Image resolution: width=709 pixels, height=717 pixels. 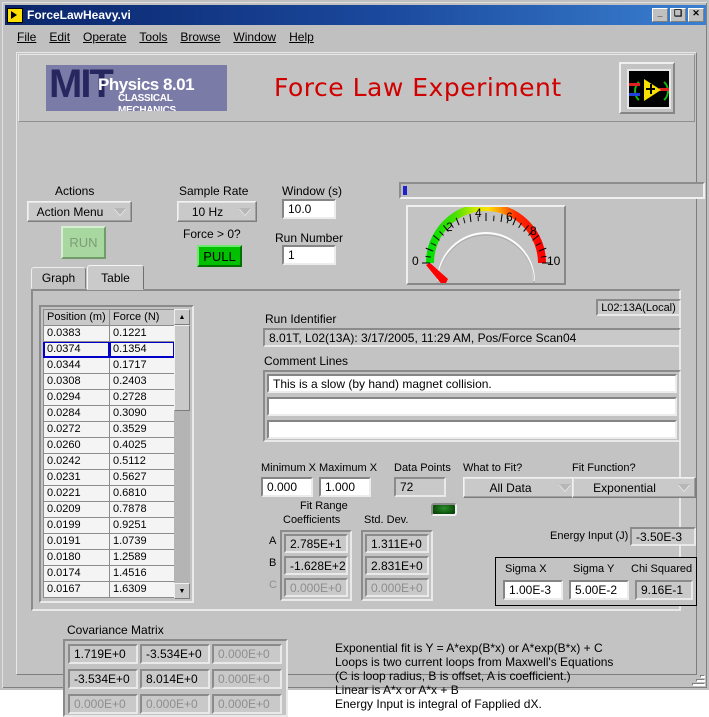 What do you see at coordinates (219, 256) in the screenshot?
I see `force-direction-button: PULL` at bounding box center [219, 256].